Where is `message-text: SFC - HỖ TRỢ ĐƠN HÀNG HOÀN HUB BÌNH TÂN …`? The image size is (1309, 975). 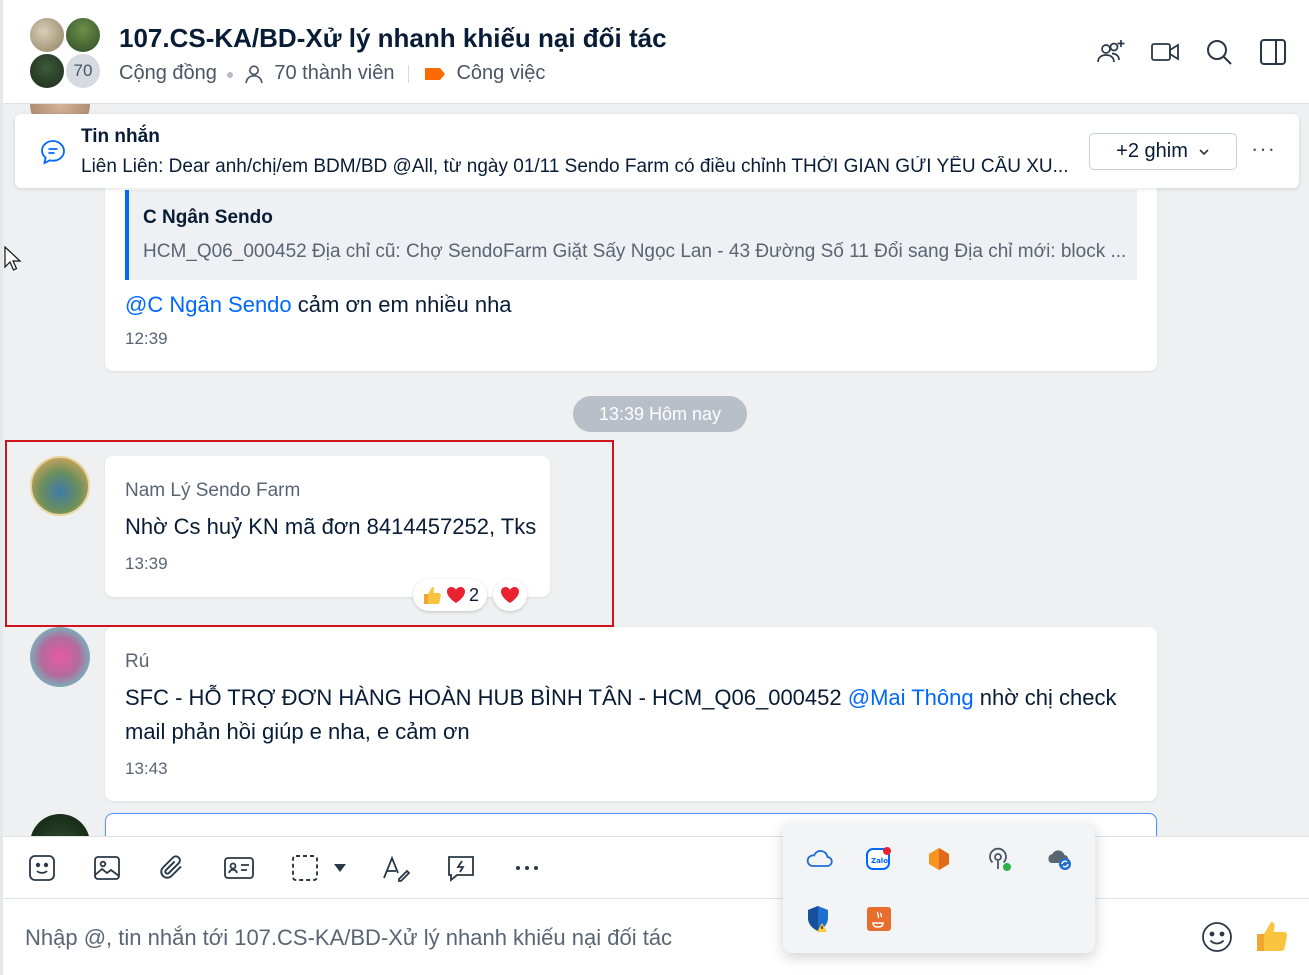
message-text: SFC - HỖ TRỢ ĐƠN HÀNG HOÀN HUB BÌNH TÂN … is located at coordinates (625, 715).